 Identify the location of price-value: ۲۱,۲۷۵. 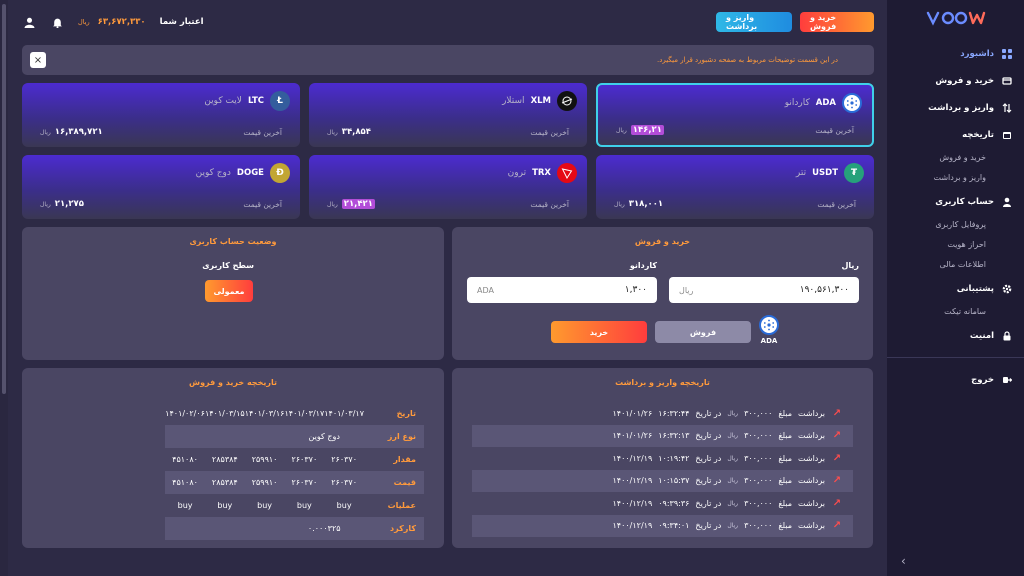
(69, 204).